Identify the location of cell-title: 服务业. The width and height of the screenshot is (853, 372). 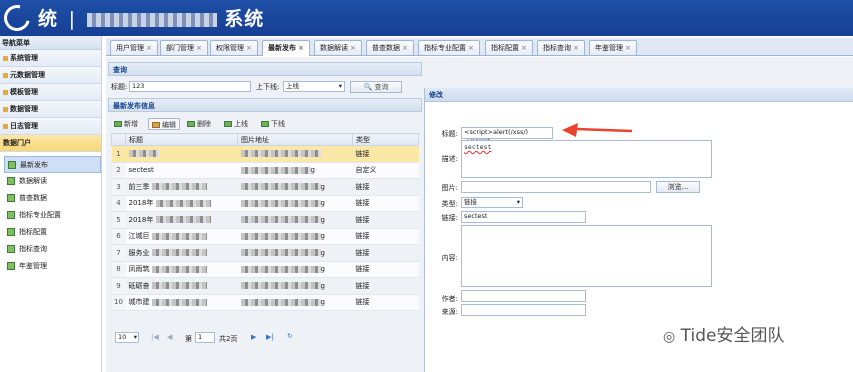
(181, 253).